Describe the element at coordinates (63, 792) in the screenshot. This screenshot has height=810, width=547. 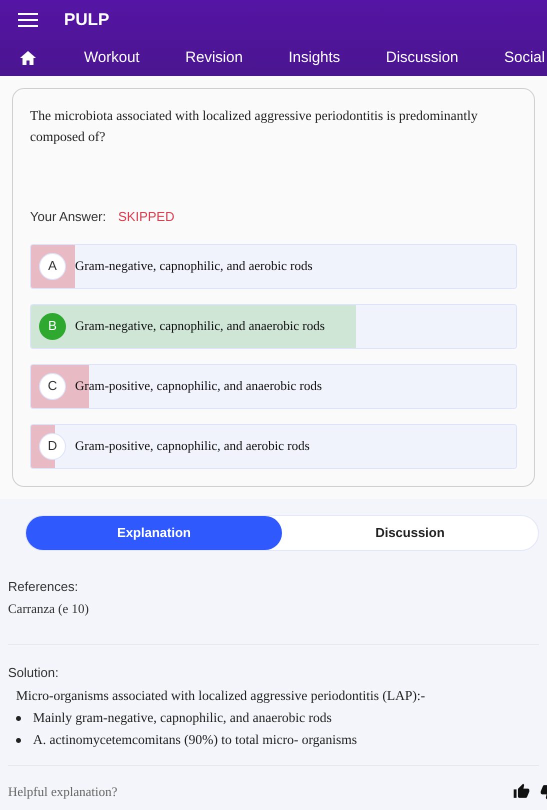
I see `feedback-prompt: Helpful explanation?` at that location.